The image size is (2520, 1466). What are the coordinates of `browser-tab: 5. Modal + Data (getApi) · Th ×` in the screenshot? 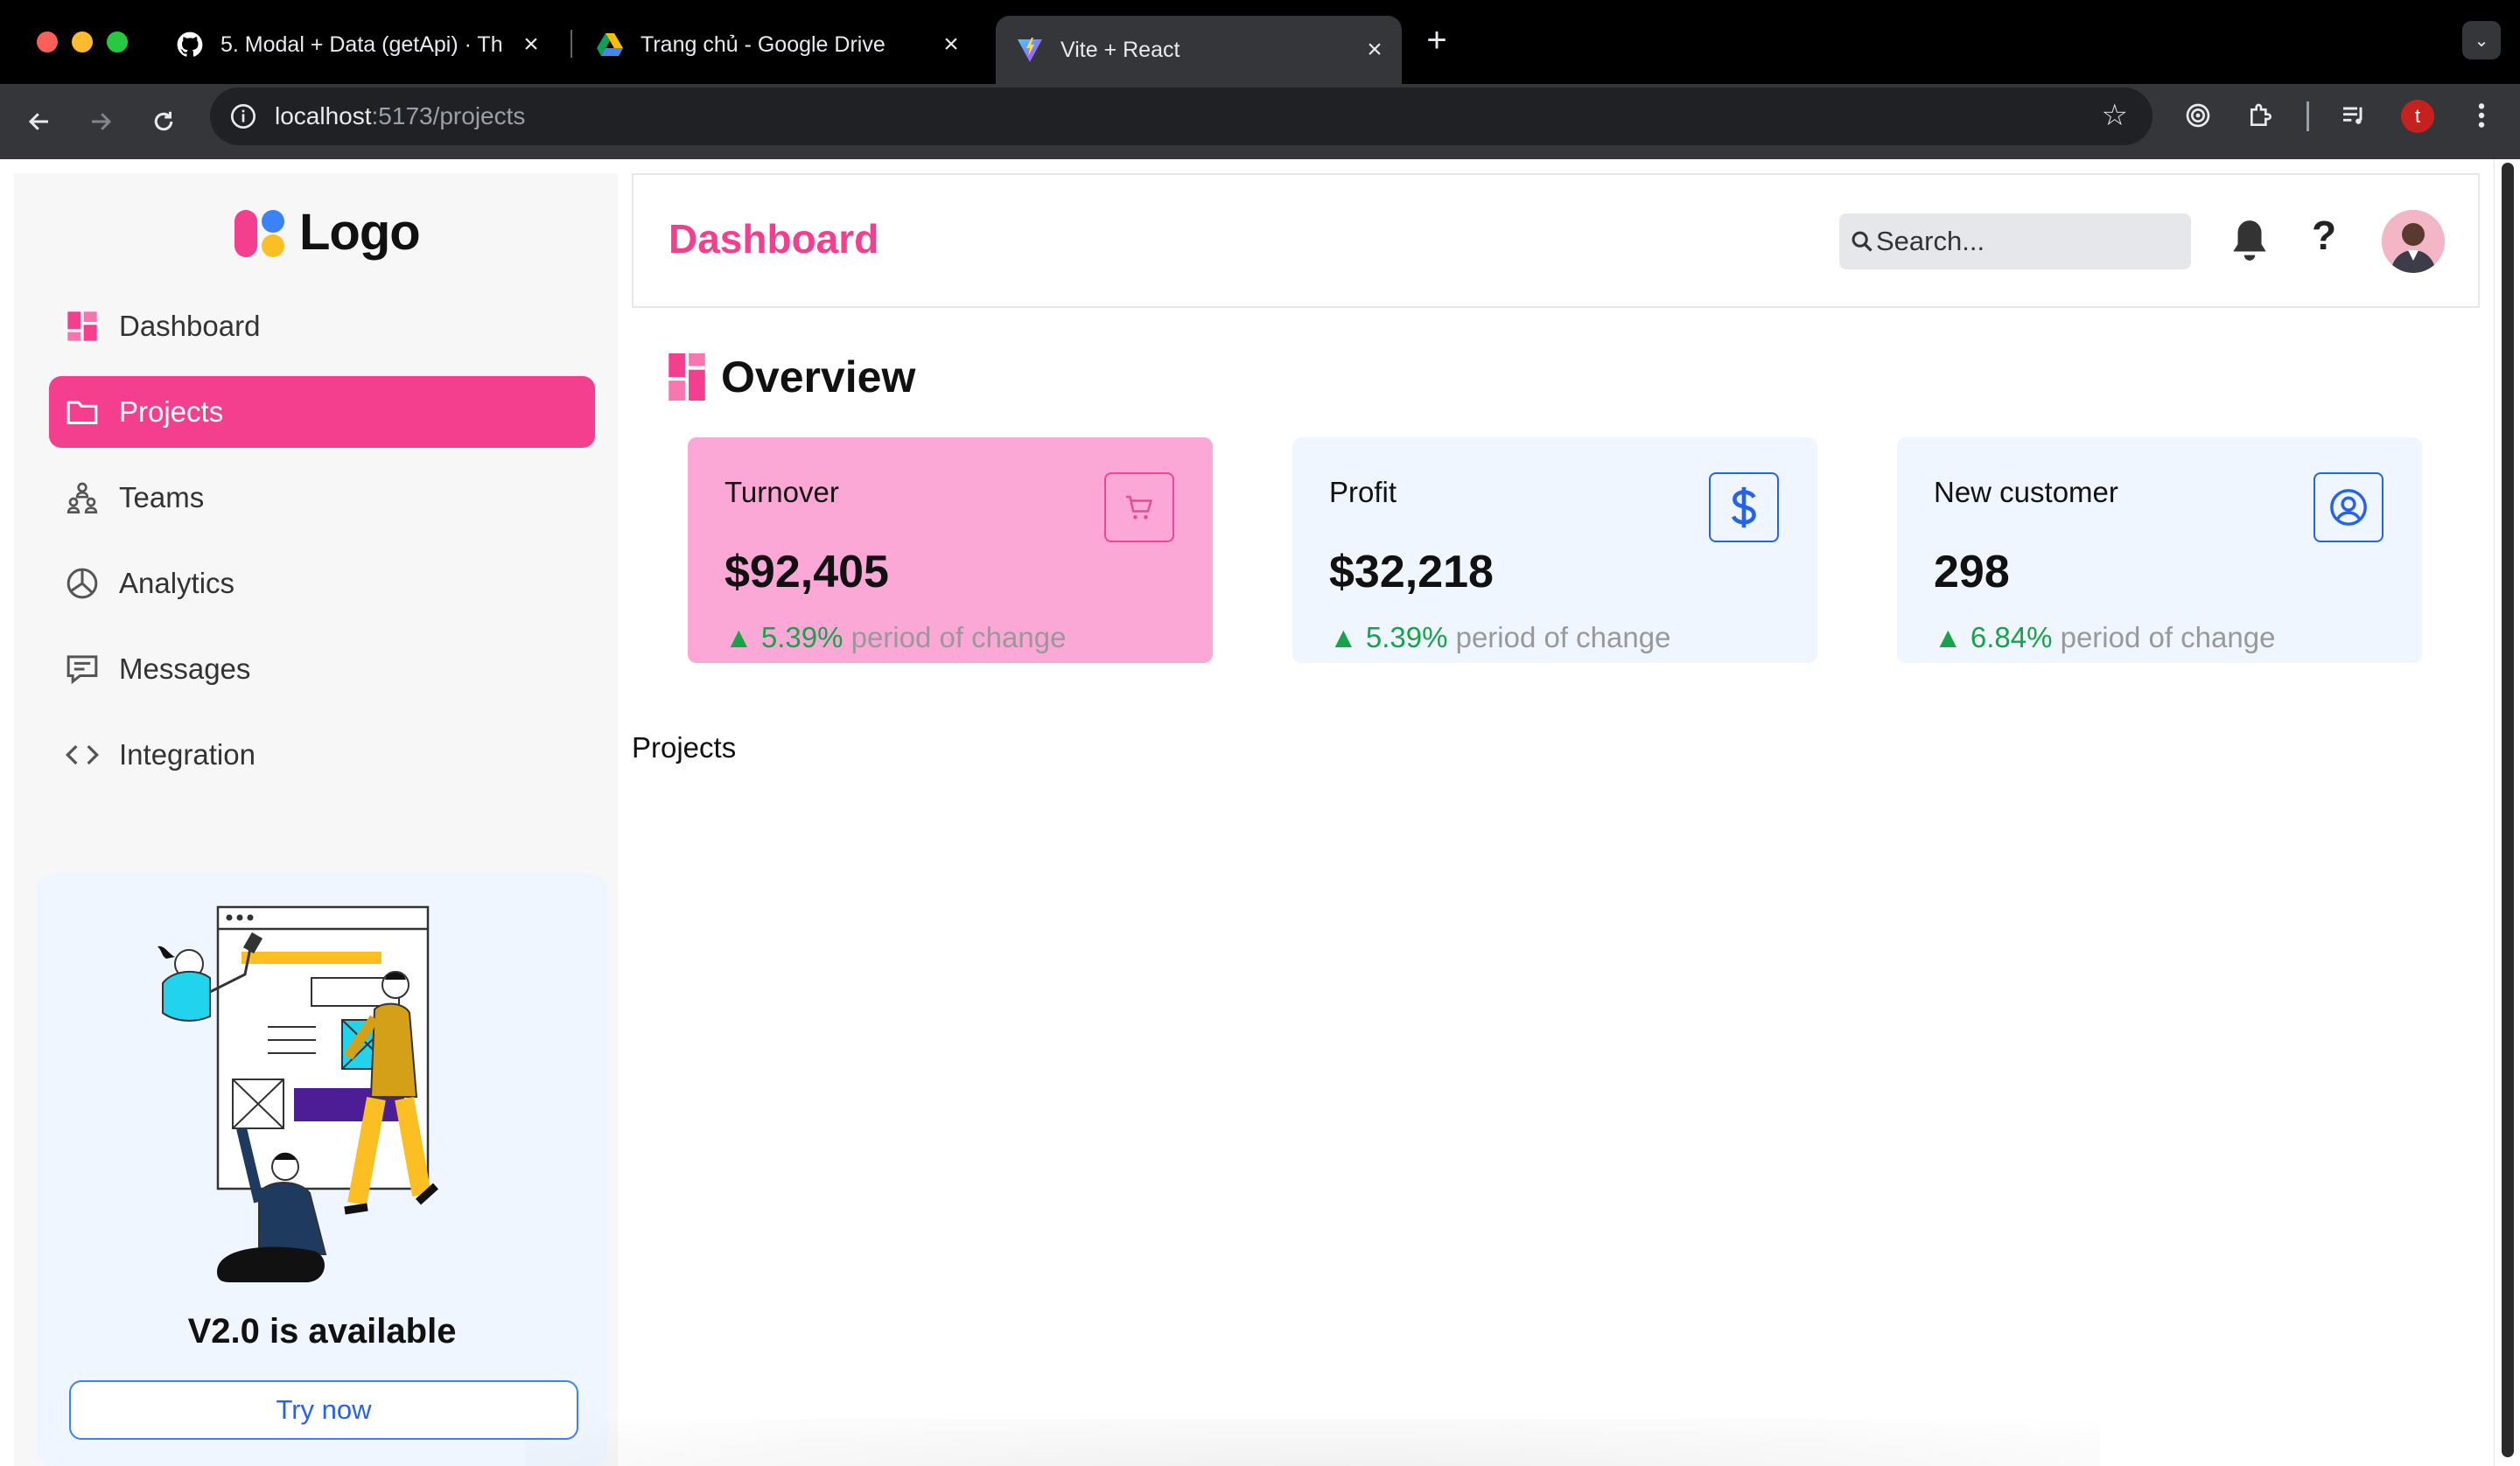 It's located at (357, 45).